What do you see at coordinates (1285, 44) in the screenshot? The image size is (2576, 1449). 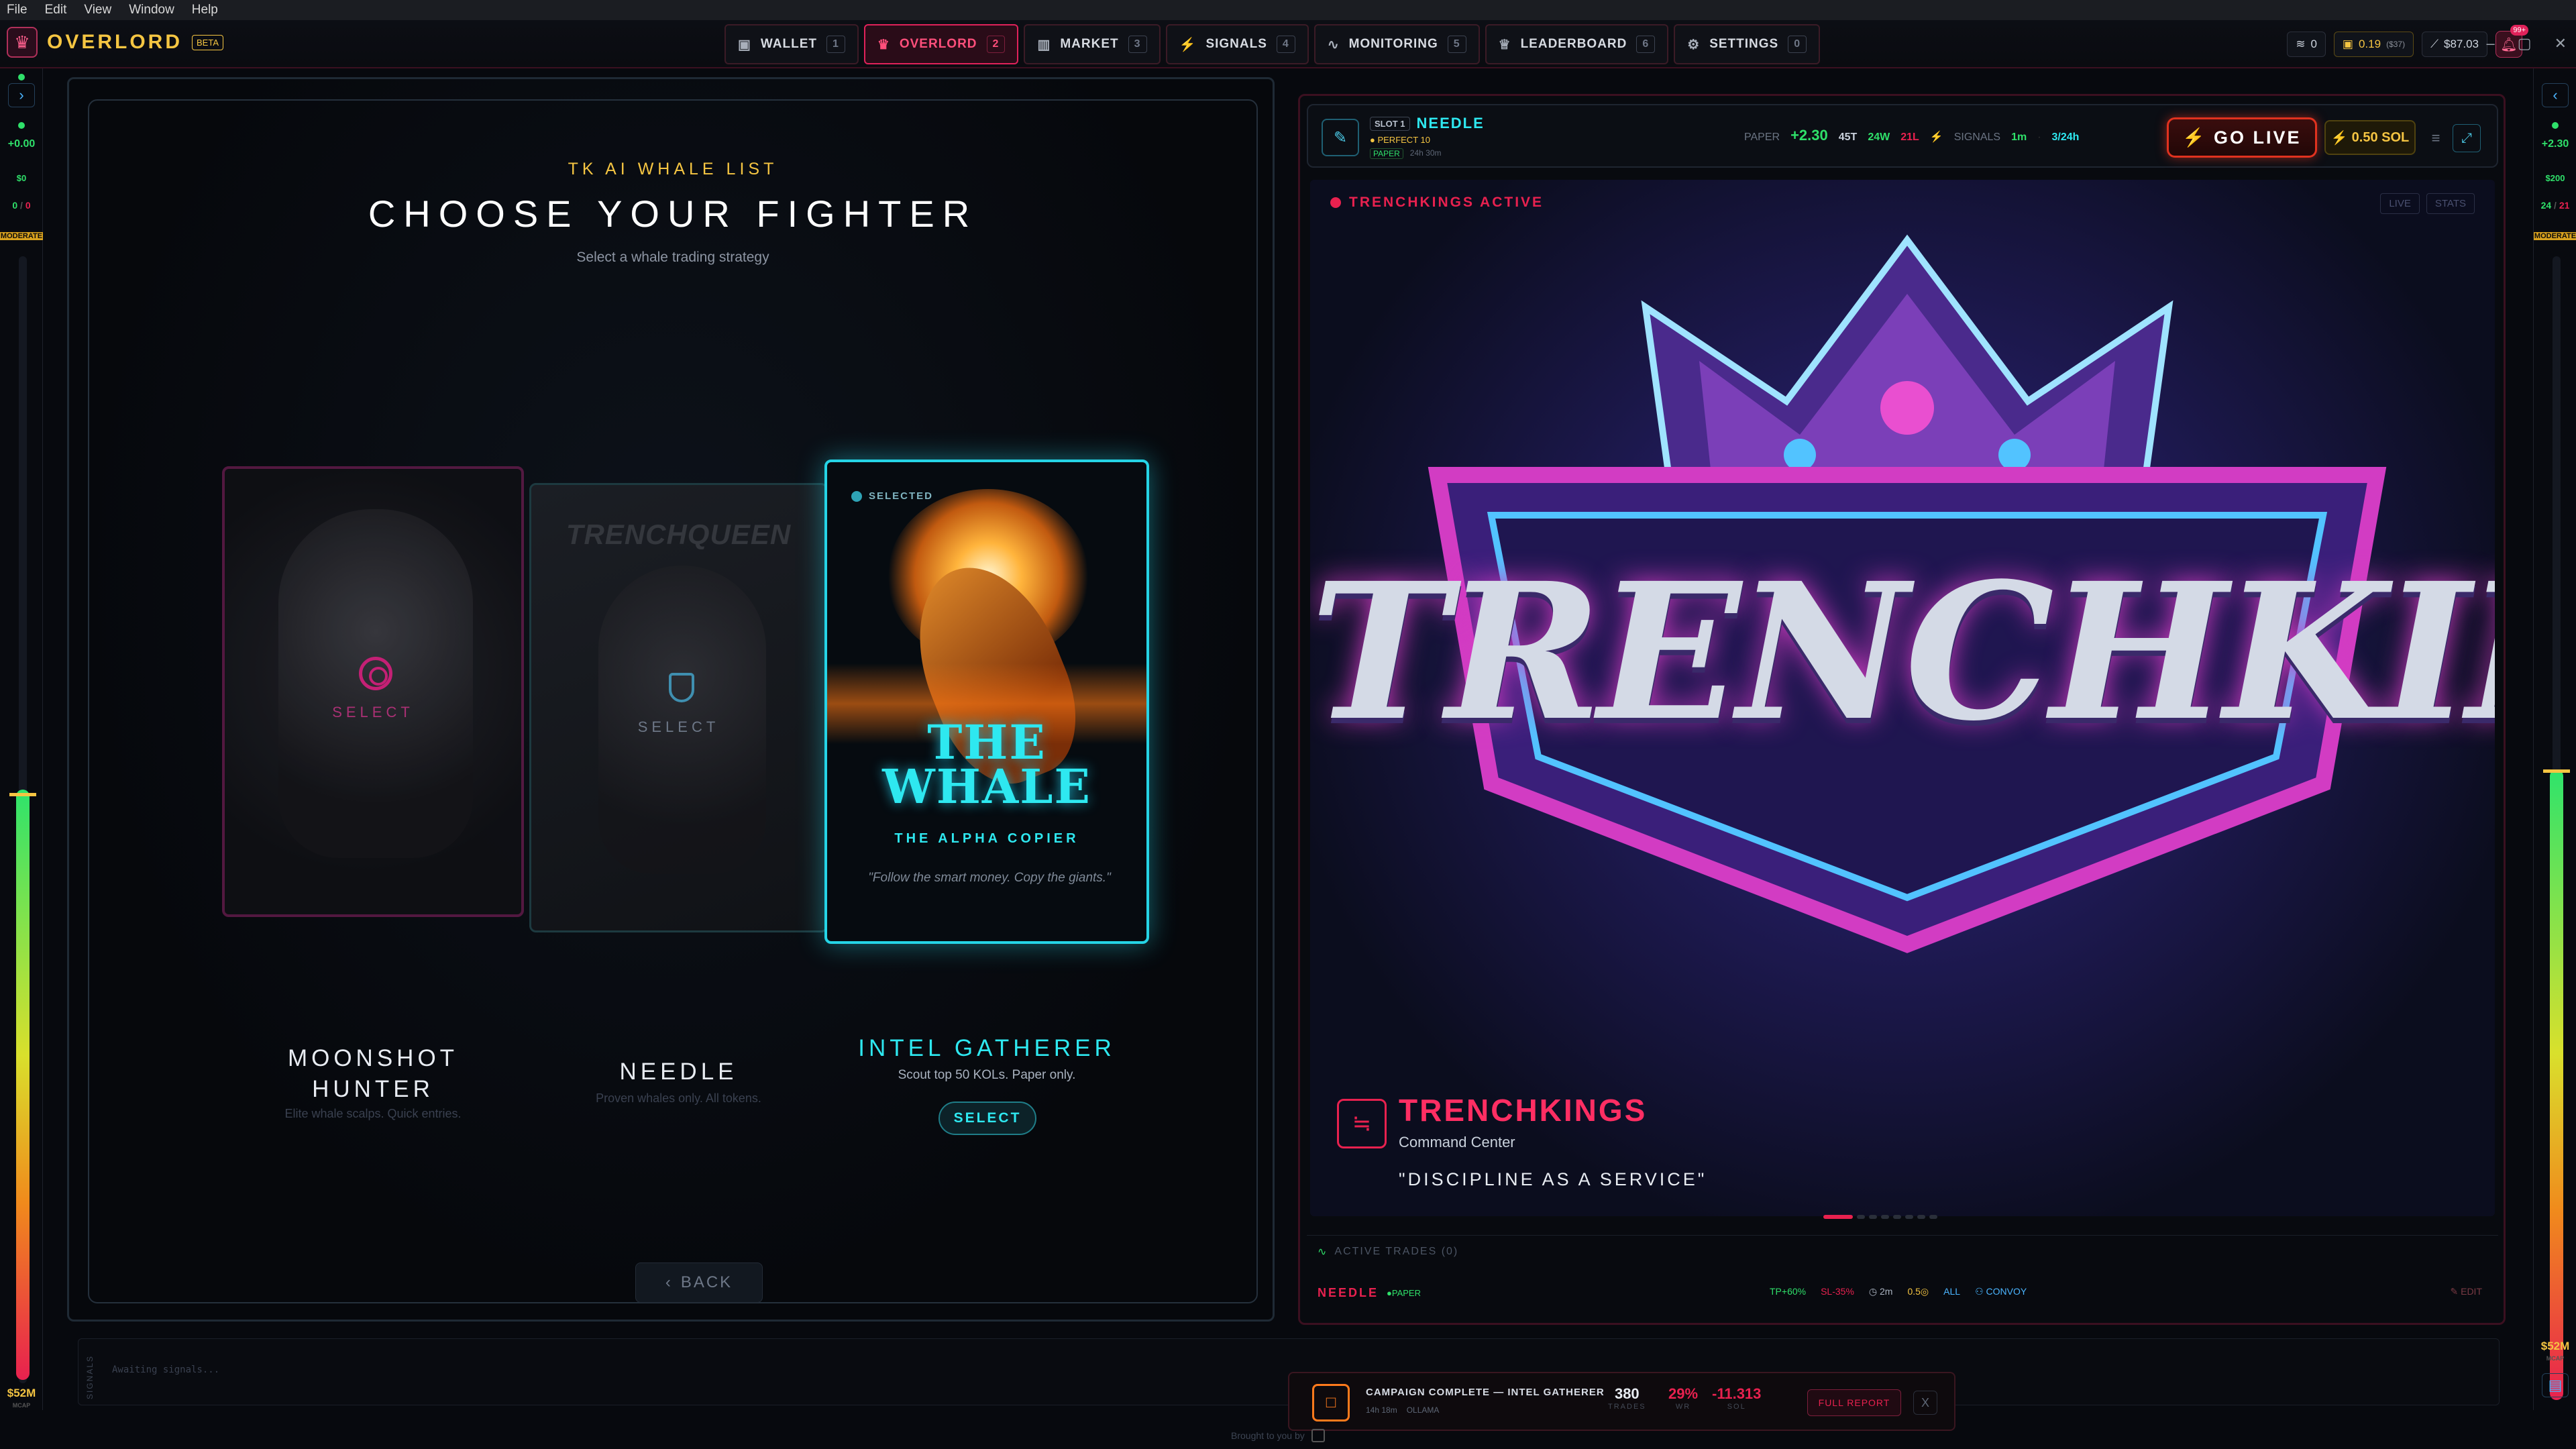 I see `tab-shortcut: 4` at bounding box center [1285, 44].